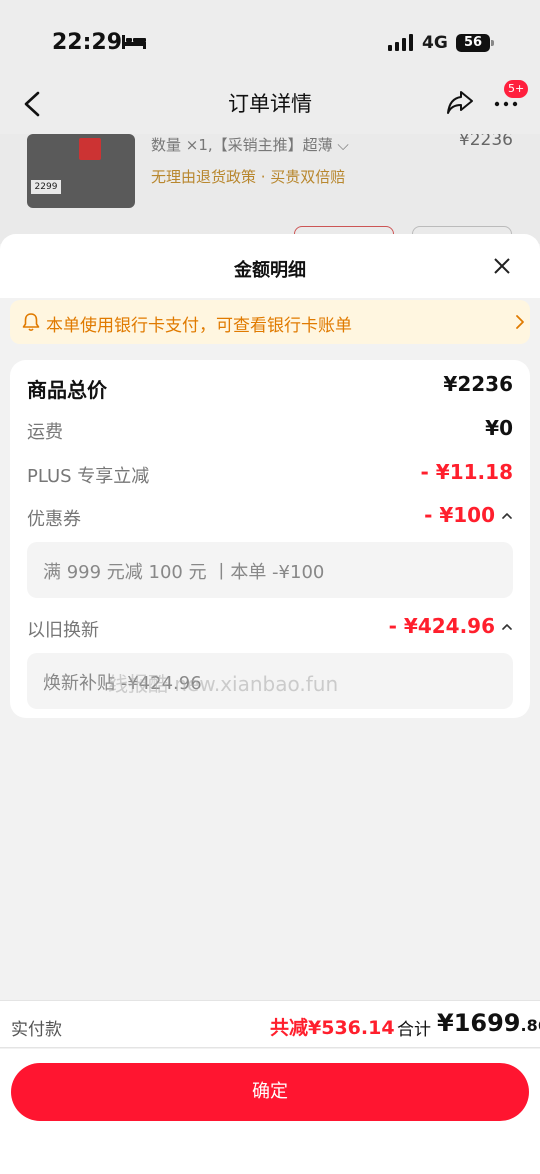 The width and height of the screenshot is (540, 1174). I want to click on row-trade-in: 以旧换新 - ¥424.96, so click(270, 629).